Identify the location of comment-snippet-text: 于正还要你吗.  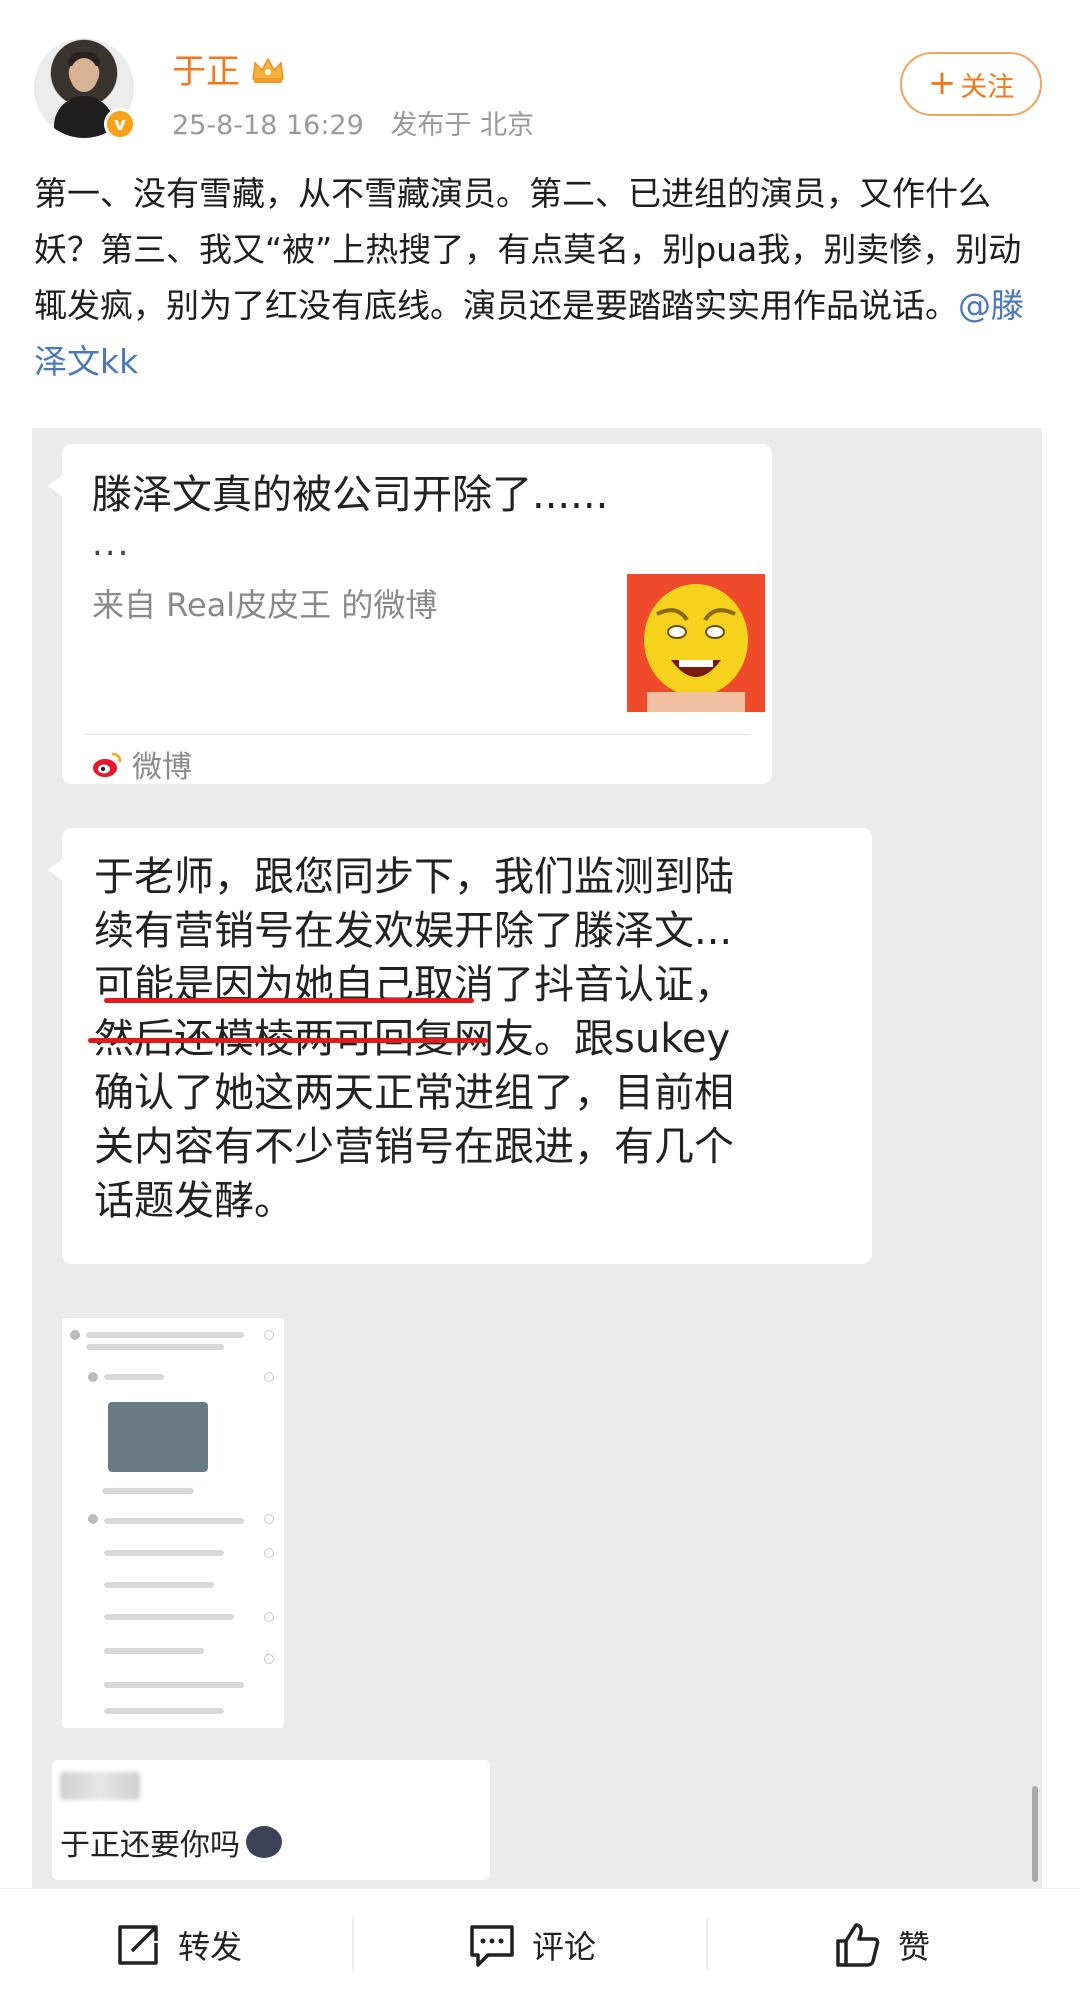
(171, 1842).